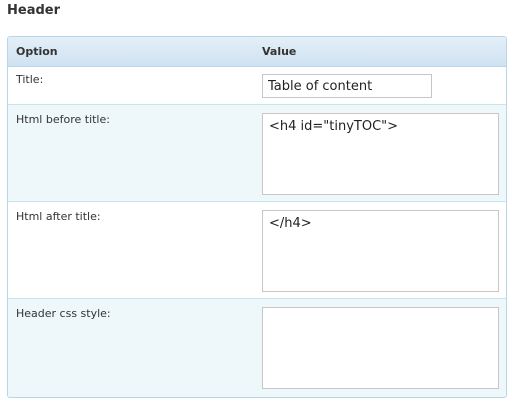 This screenshot has width=517, height=404. What do you see at coordinates (63, 119) in the screenshot?
I see `html-before-title-label: Html before title:` at bounding box center [63, 119].